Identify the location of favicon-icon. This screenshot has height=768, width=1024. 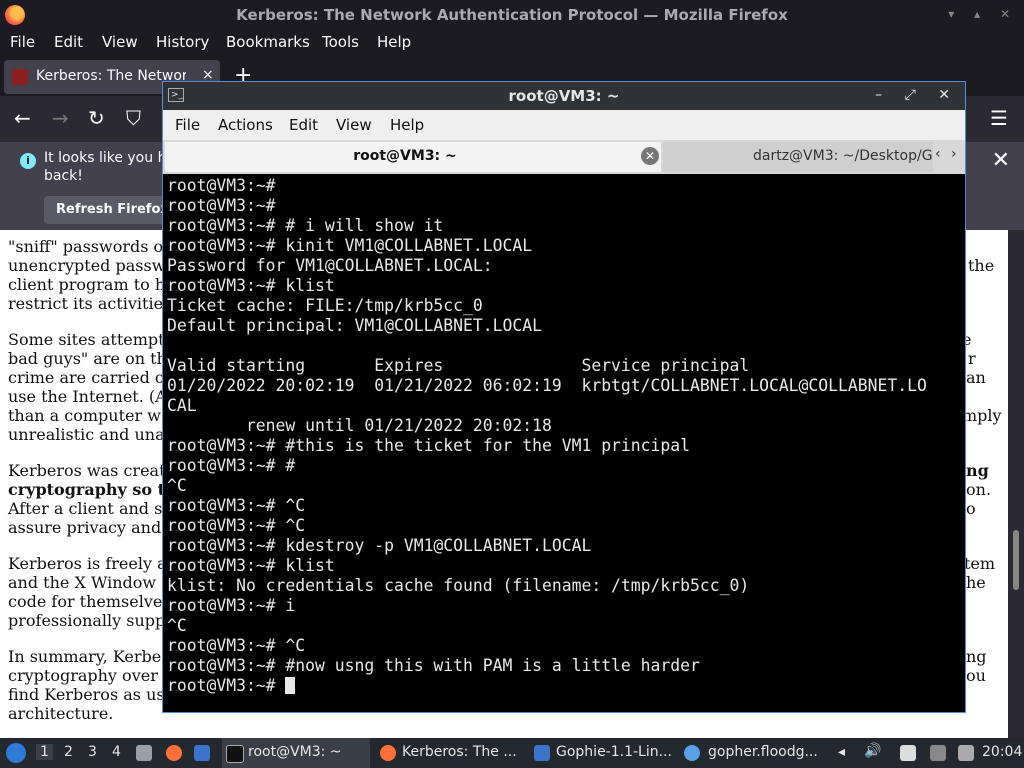
(20, 77).